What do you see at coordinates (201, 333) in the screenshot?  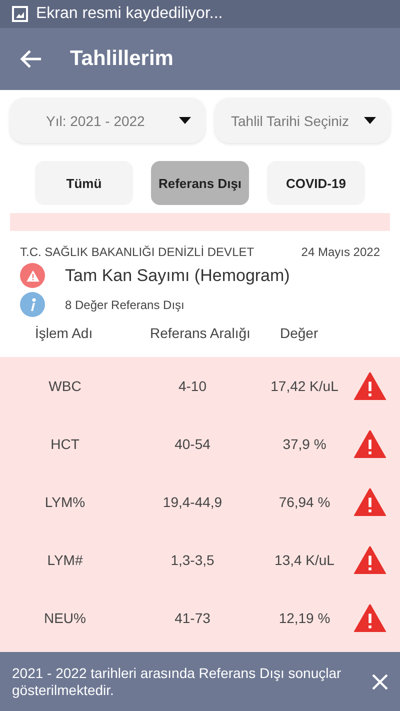 I see `column-header: Referans Aralığı` at bounding box center [201, 333].